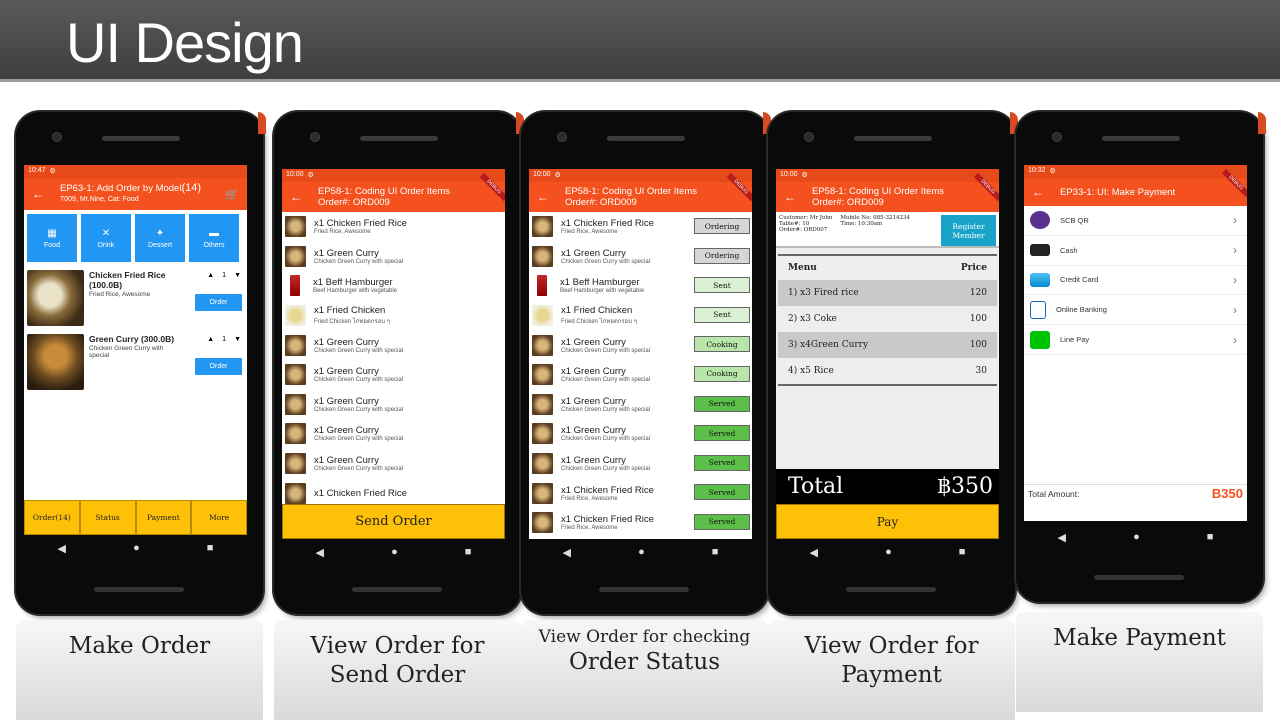 The width and height of the screenshot is (1280, 720). Describe the element at coordinates (887, 293) in the screenshot. I see `table-row: 1) x3 Fired rice 120` at that location.